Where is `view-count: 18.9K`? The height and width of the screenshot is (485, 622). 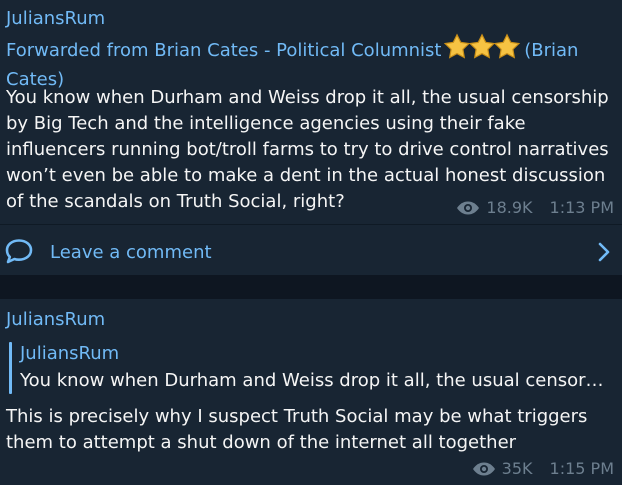 view-count: 18.9K is located at coordinates (509, 207).